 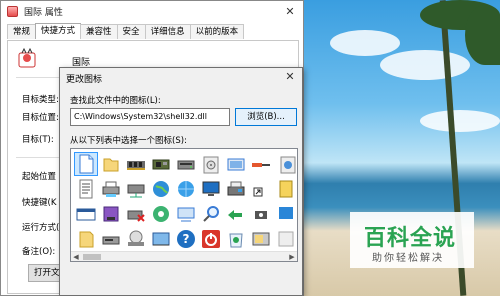 What do you see at coordinates (211, 164) in the screenshot?
I see `drive-cd-icon` at bounding box center [211, 164].